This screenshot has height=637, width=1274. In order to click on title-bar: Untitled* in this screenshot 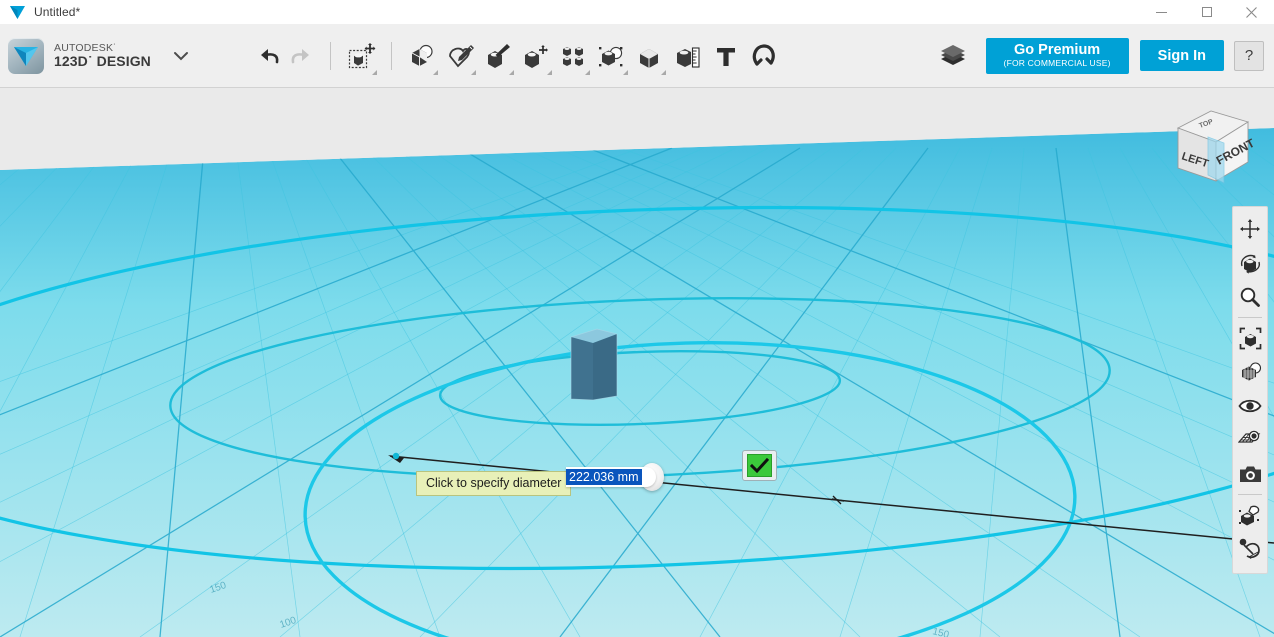, I will do `click(637, 12)`.